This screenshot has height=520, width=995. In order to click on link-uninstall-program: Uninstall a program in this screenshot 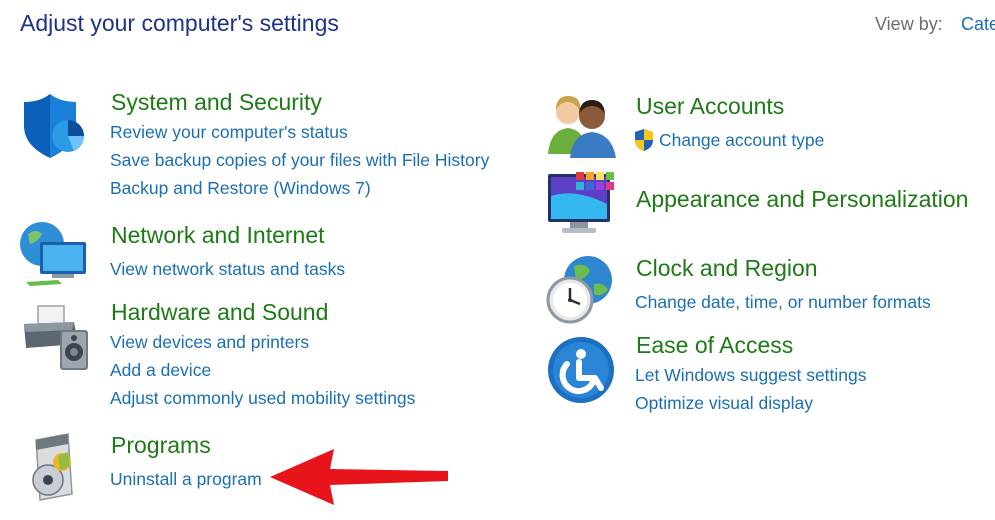, I will do `click(186, 479)`.